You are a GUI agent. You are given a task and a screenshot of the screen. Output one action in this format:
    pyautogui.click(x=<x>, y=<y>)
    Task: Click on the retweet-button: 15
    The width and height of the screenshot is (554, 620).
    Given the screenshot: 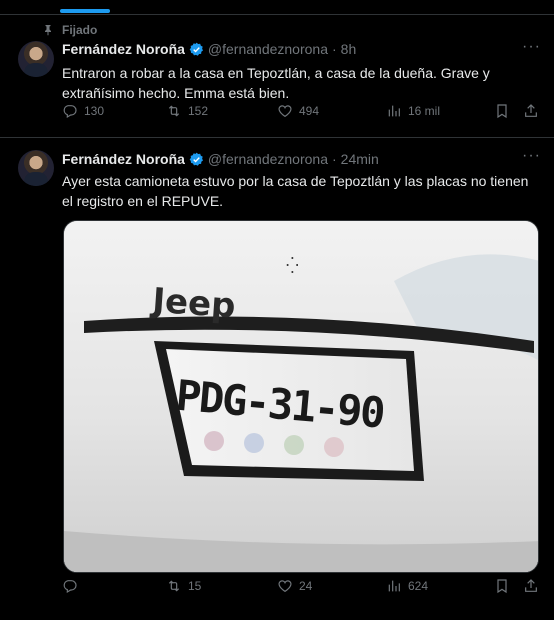 What is the action you would take?
    pyautogui.click(x=183, y=586)
    